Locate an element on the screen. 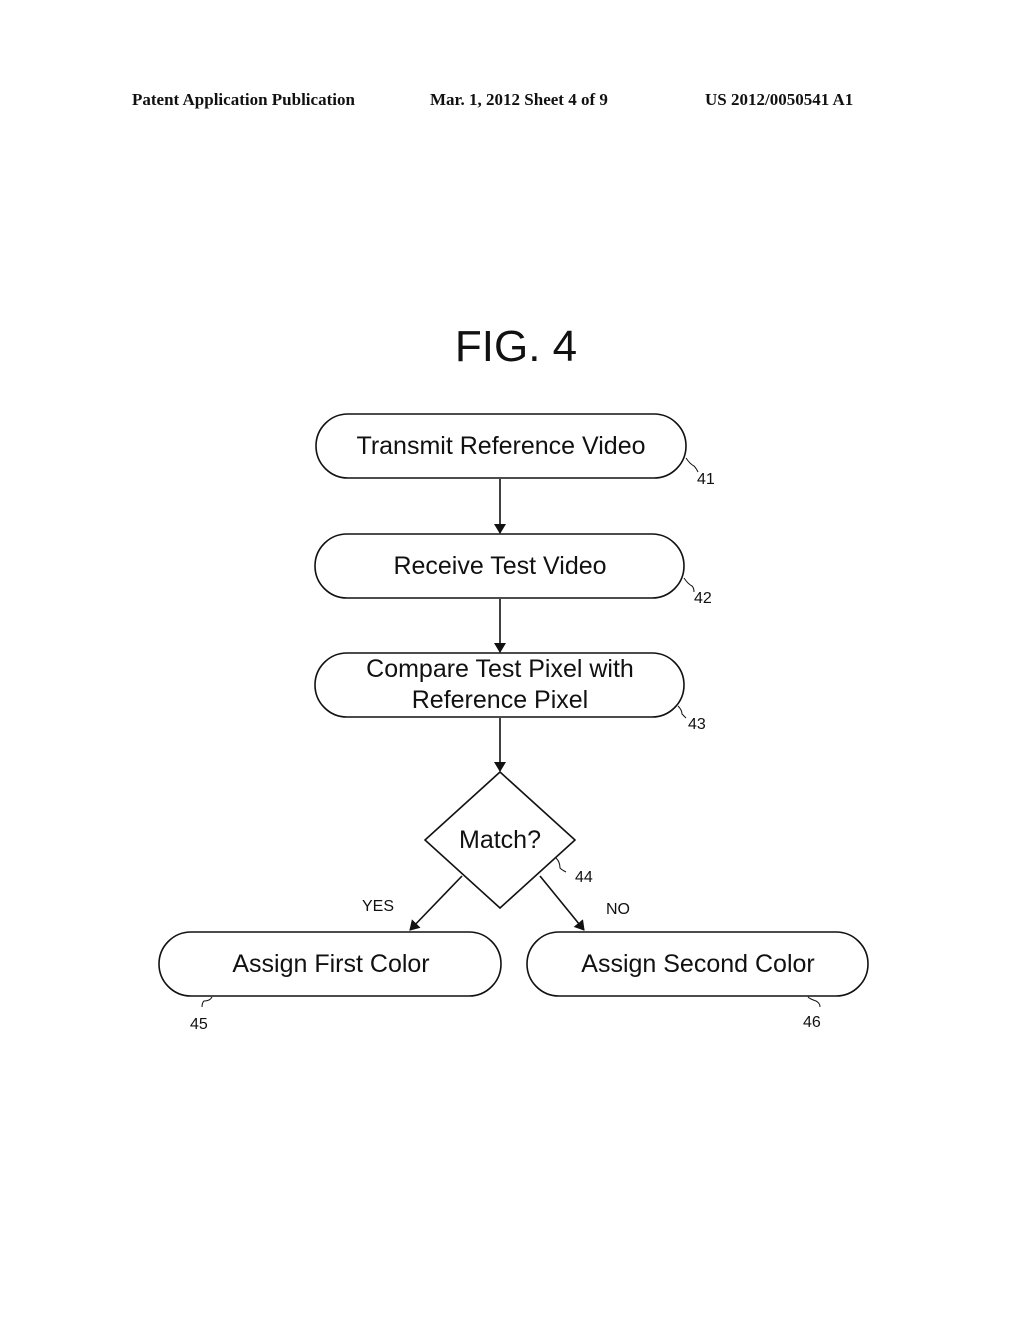 The image size is (1024, 1320). node-match-decision: Match? is located at coordinates (500, 840).